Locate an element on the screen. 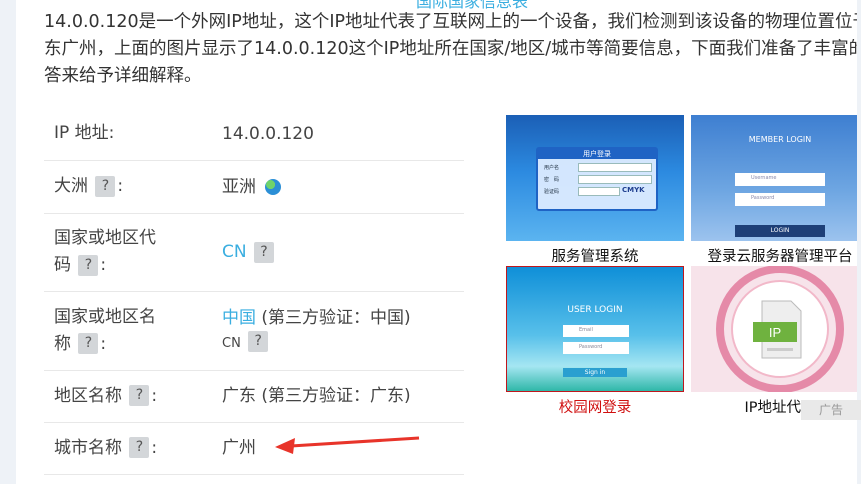  ad-caption: 校园网登录 is located at coordinates (595, 406).